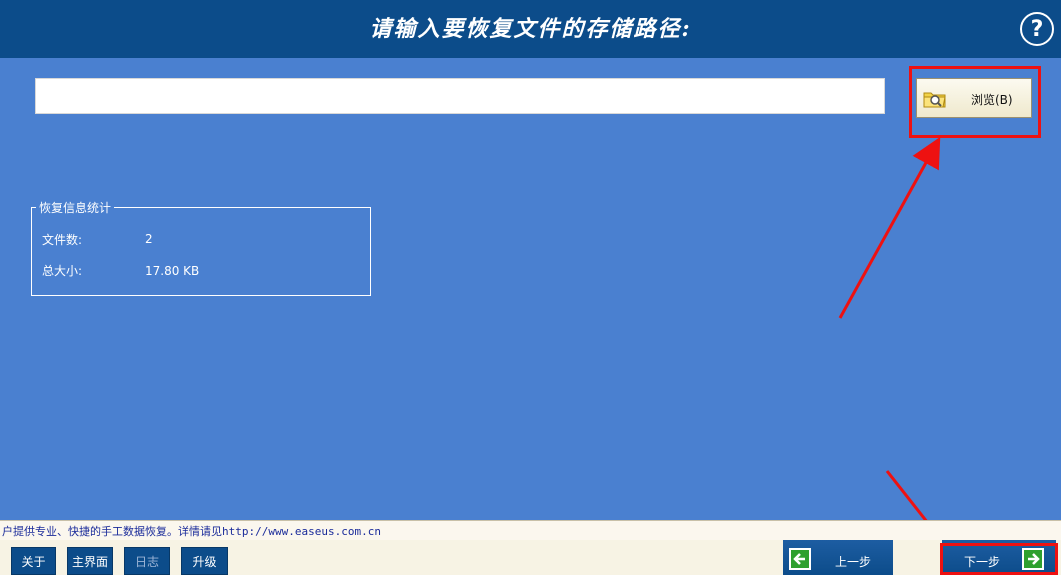 This screenshot has height=575, width=1061. I want to click on annotation-arrows, so click(897, 347).